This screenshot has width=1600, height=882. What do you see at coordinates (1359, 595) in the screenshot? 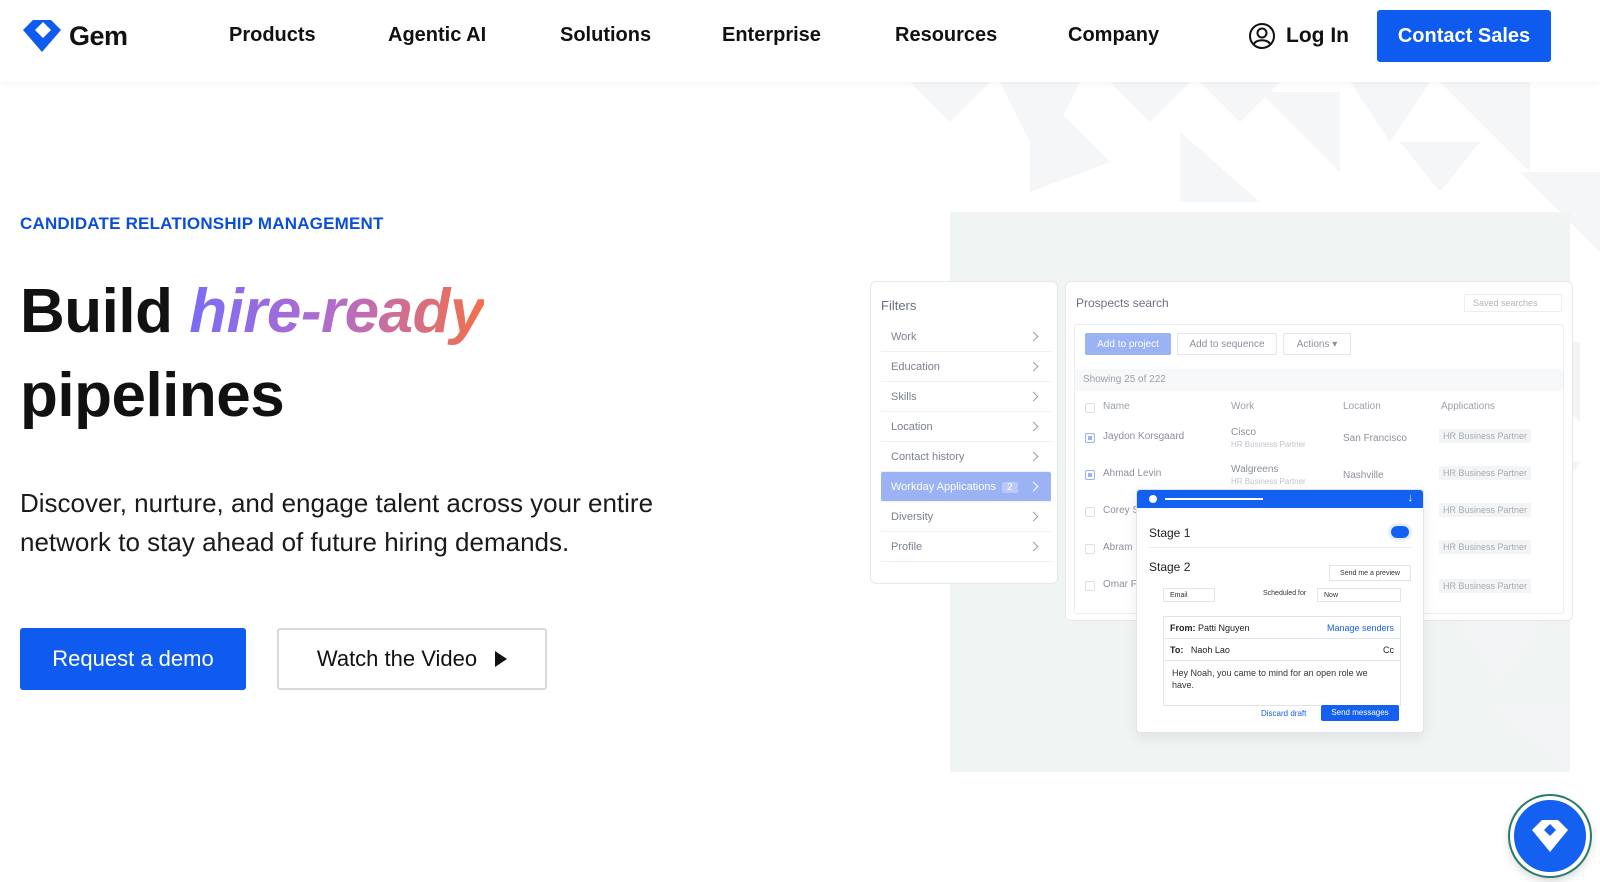
I see `scheduled-select: Now` at bounding box center [1359, 595].